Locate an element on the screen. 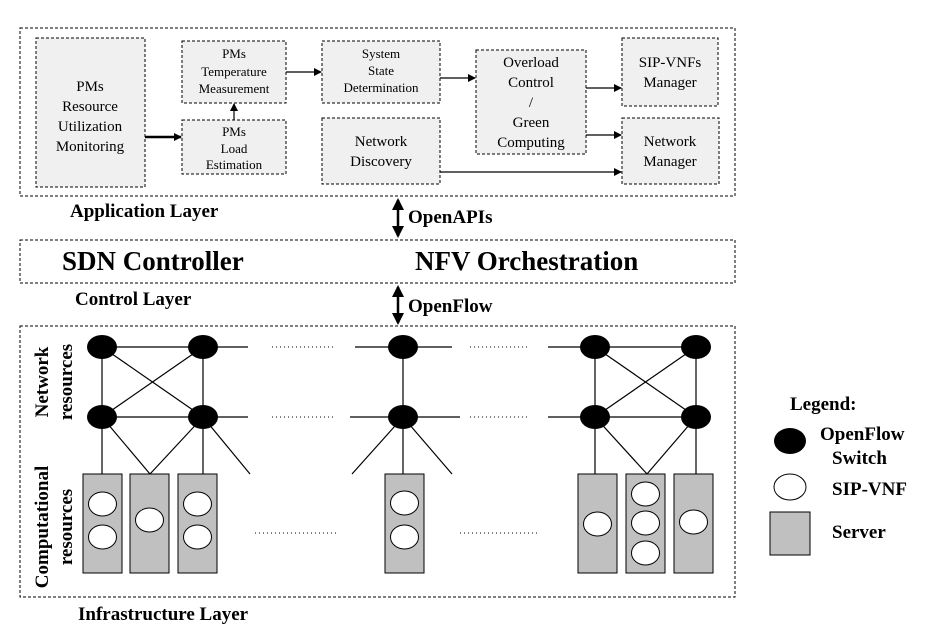 The height and width of the screenshot is (638, 943). legend-server-icon is located at coordinates (790, 533).